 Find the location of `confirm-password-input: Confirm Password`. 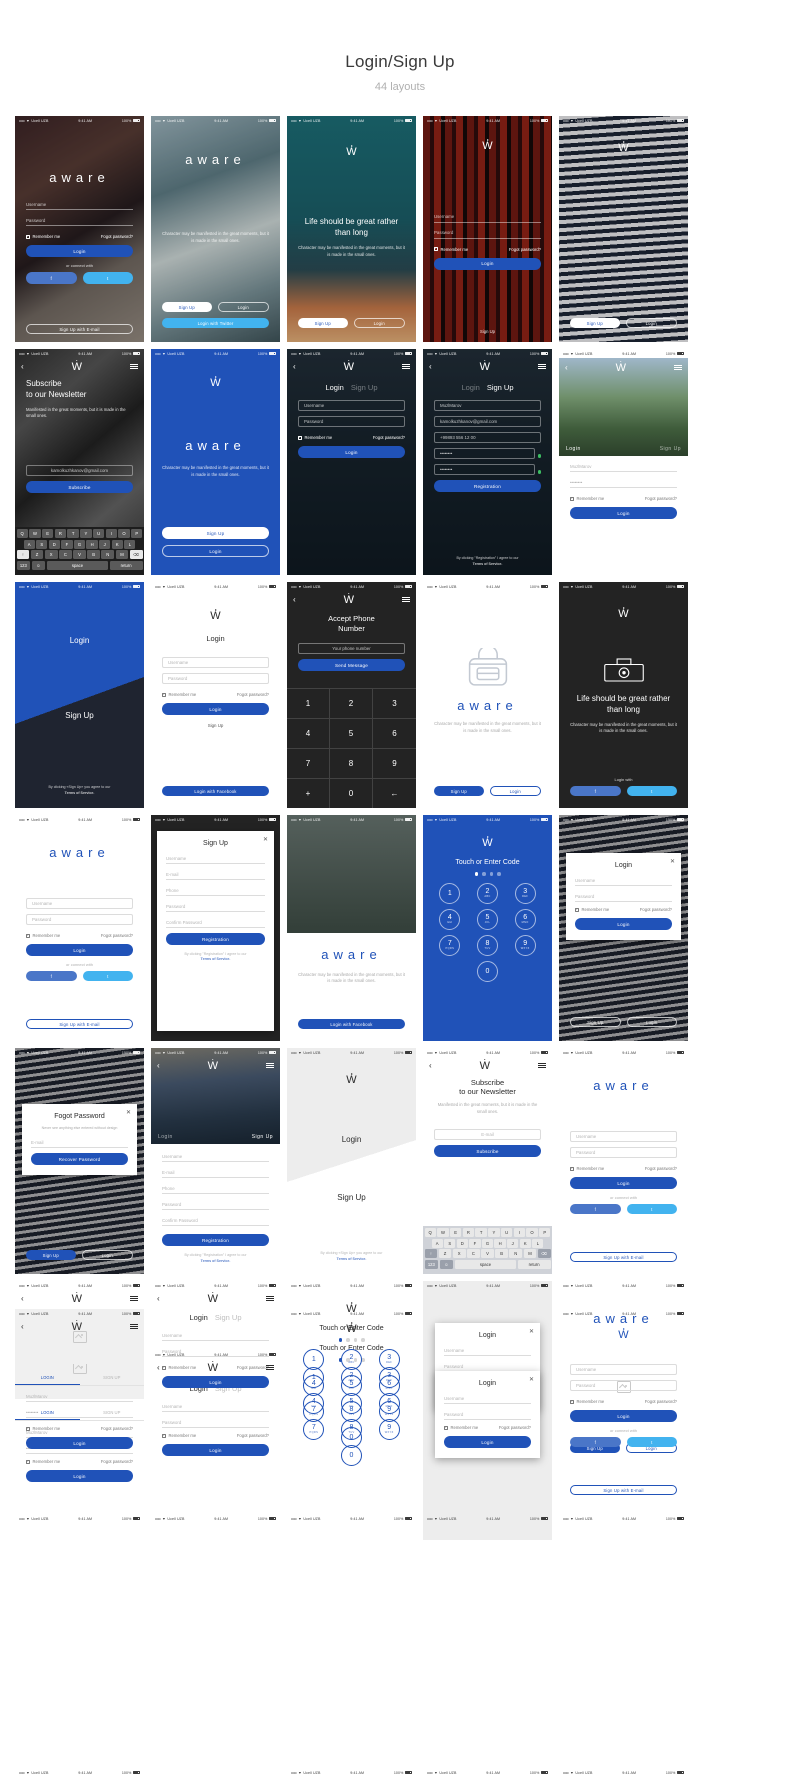

confirm-password-input: Confirm Password is located at coordinates (215, 922).